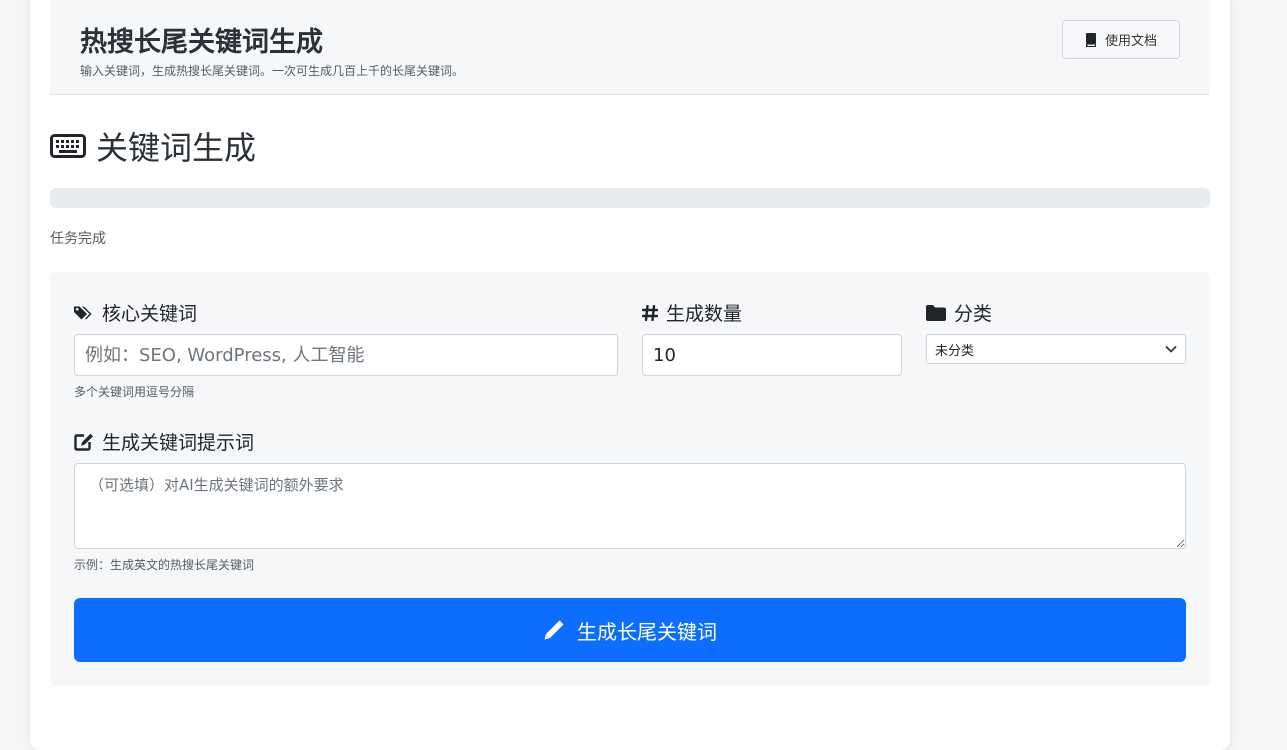 The image size is (1287, 750). I want to click on pencil-icon, so click(554, 630).